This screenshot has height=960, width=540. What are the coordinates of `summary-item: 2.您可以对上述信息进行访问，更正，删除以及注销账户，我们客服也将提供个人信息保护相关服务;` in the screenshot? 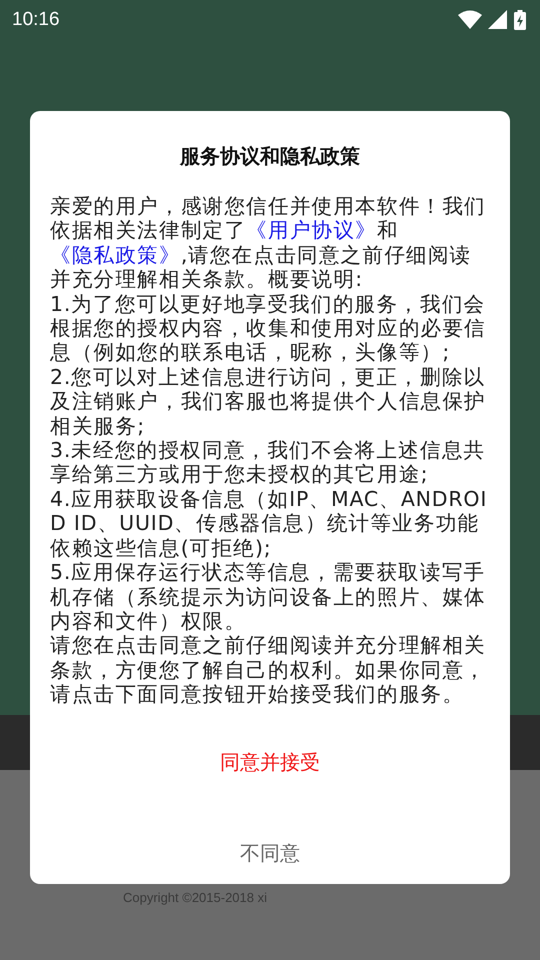 It's located at (268, 401).